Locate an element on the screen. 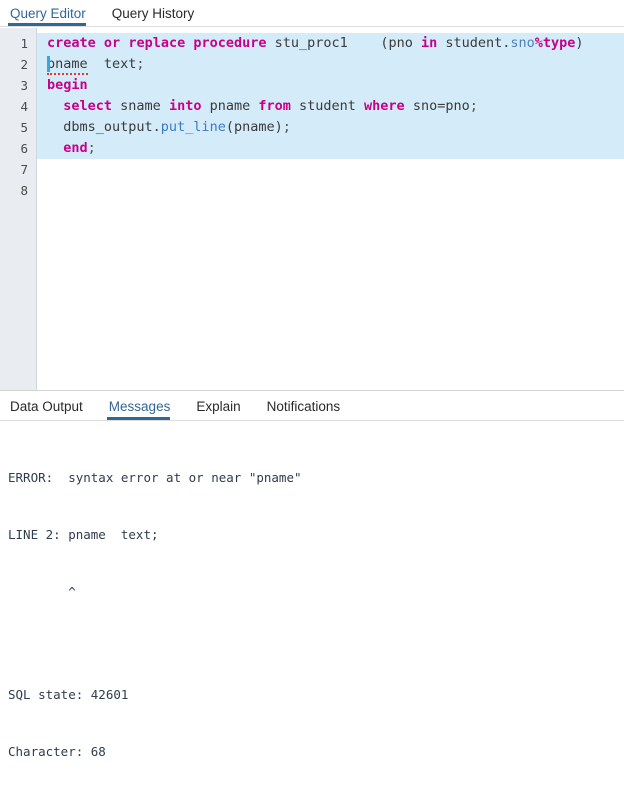 The height and width of the screenshot is (799, 624). line-number: 4 is located at coordinates (24, 106).